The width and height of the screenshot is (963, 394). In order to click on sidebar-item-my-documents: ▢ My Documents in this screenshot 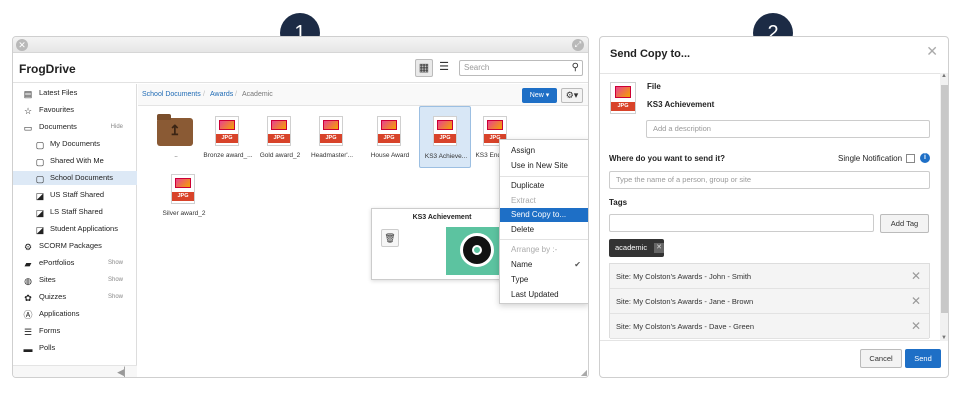, I will do `click(75, 144)`.